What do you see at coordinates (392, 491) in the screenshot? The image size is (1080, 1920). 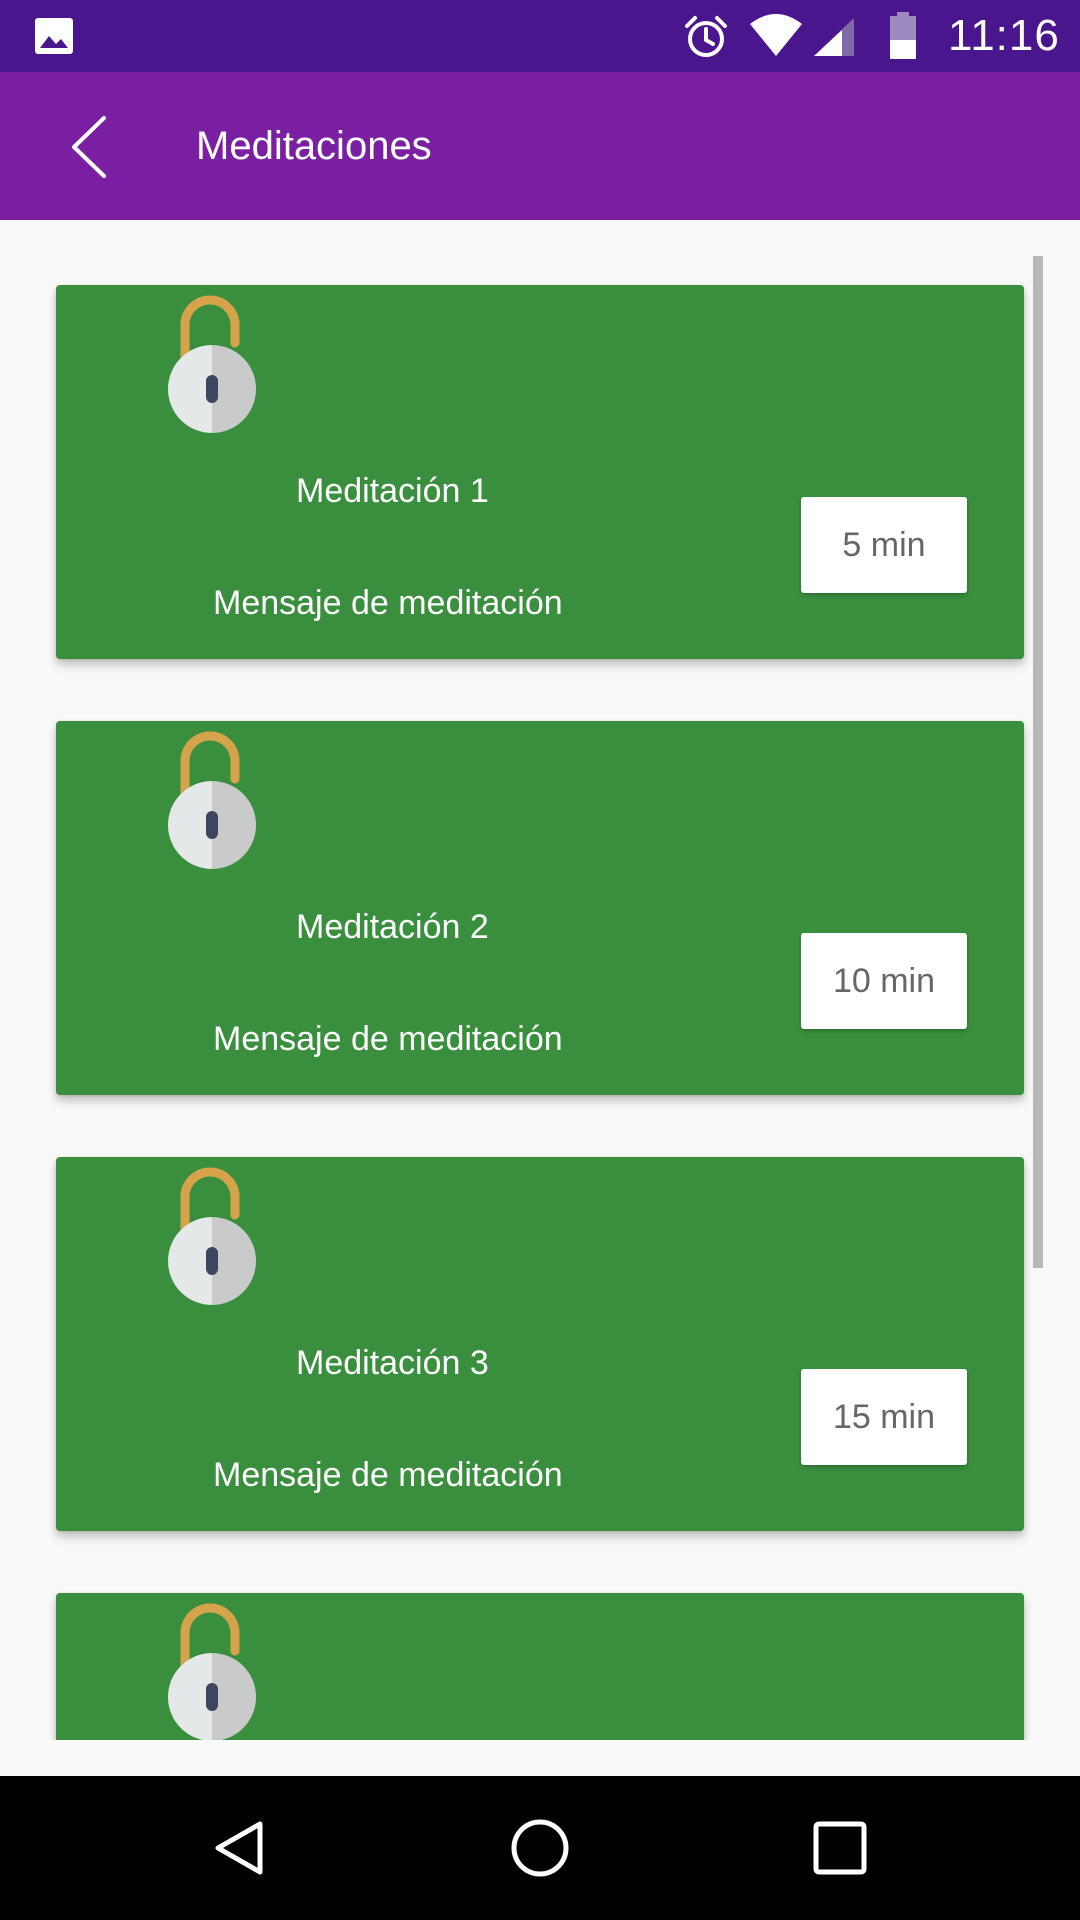 I see `meditation-title: Meditación 1` at bounding box center [392, 491].